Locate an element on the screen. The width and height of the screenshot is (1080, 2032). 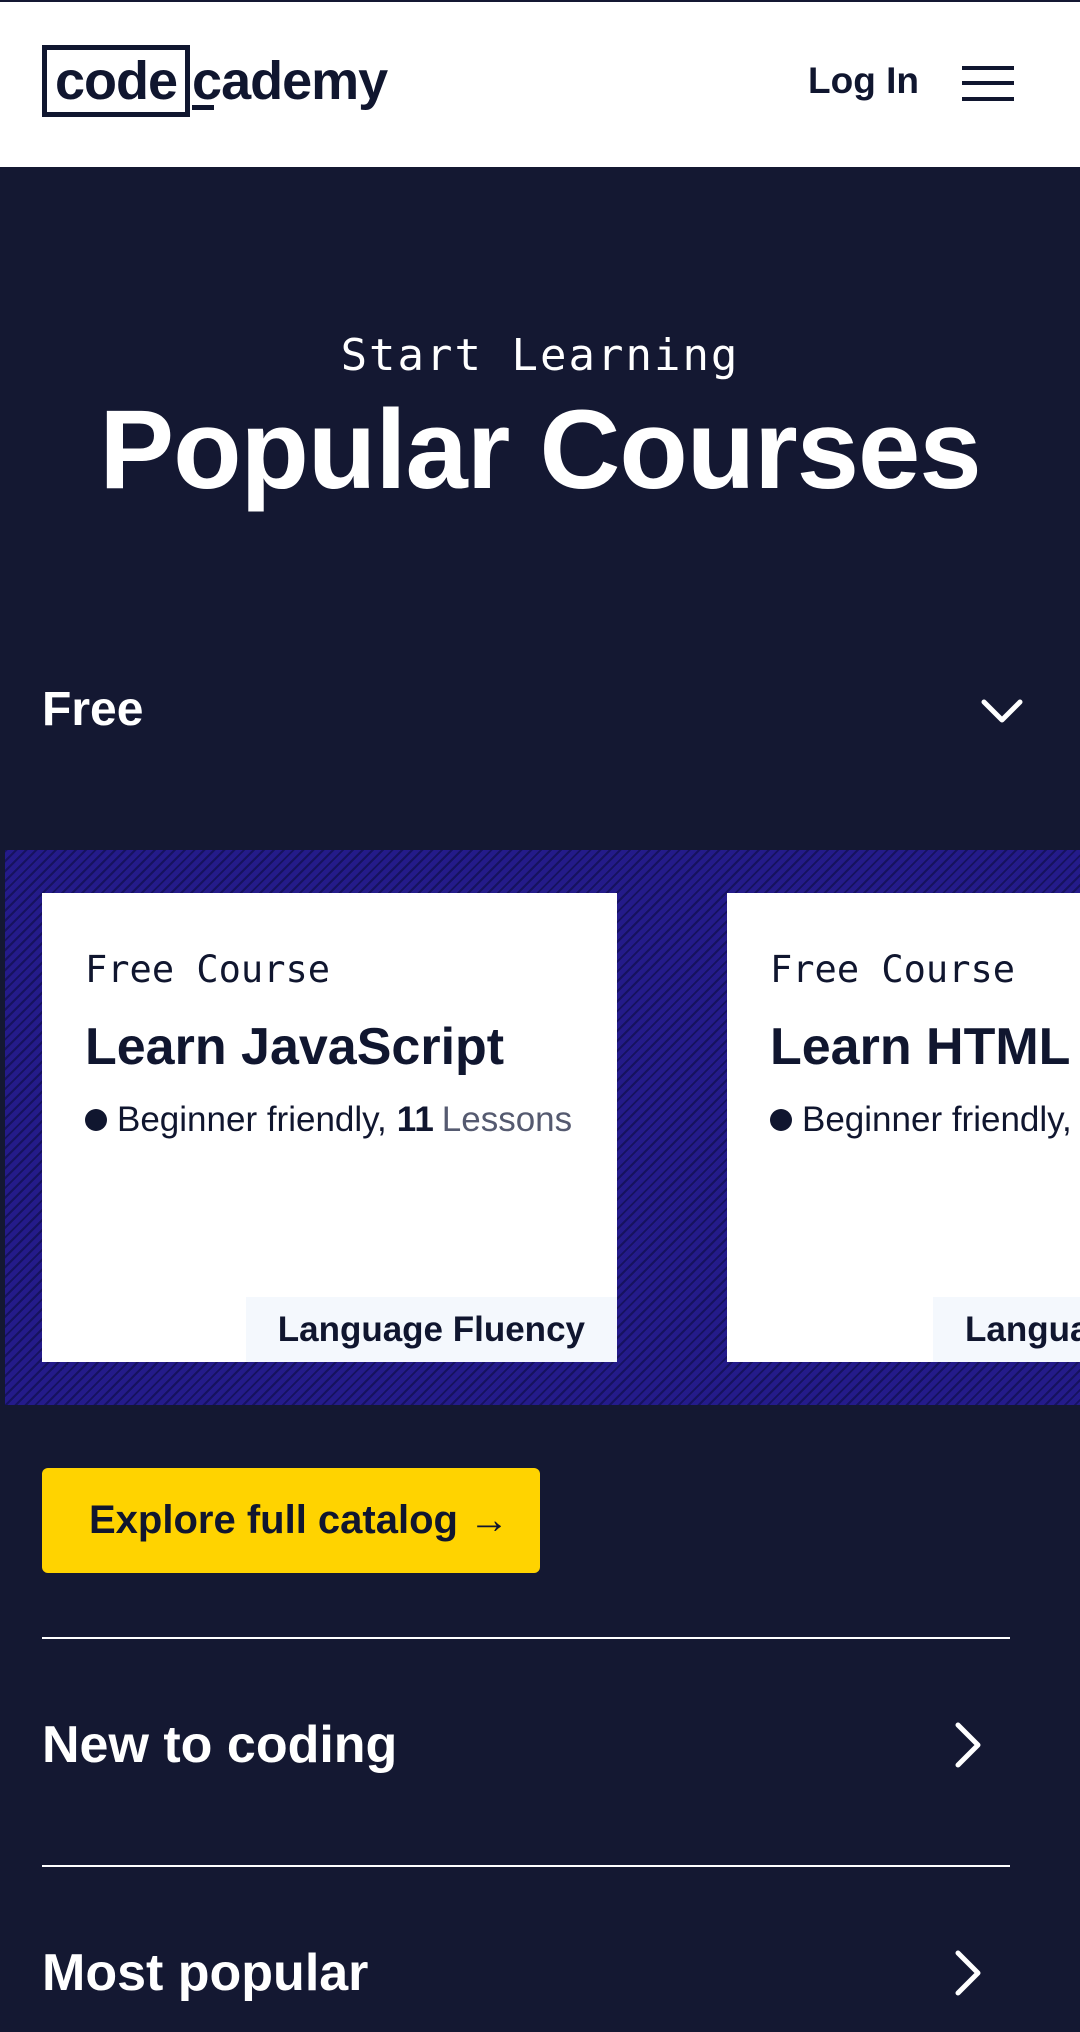
course-meta: Beginner friendly, is located at coordinates (921, 1120).